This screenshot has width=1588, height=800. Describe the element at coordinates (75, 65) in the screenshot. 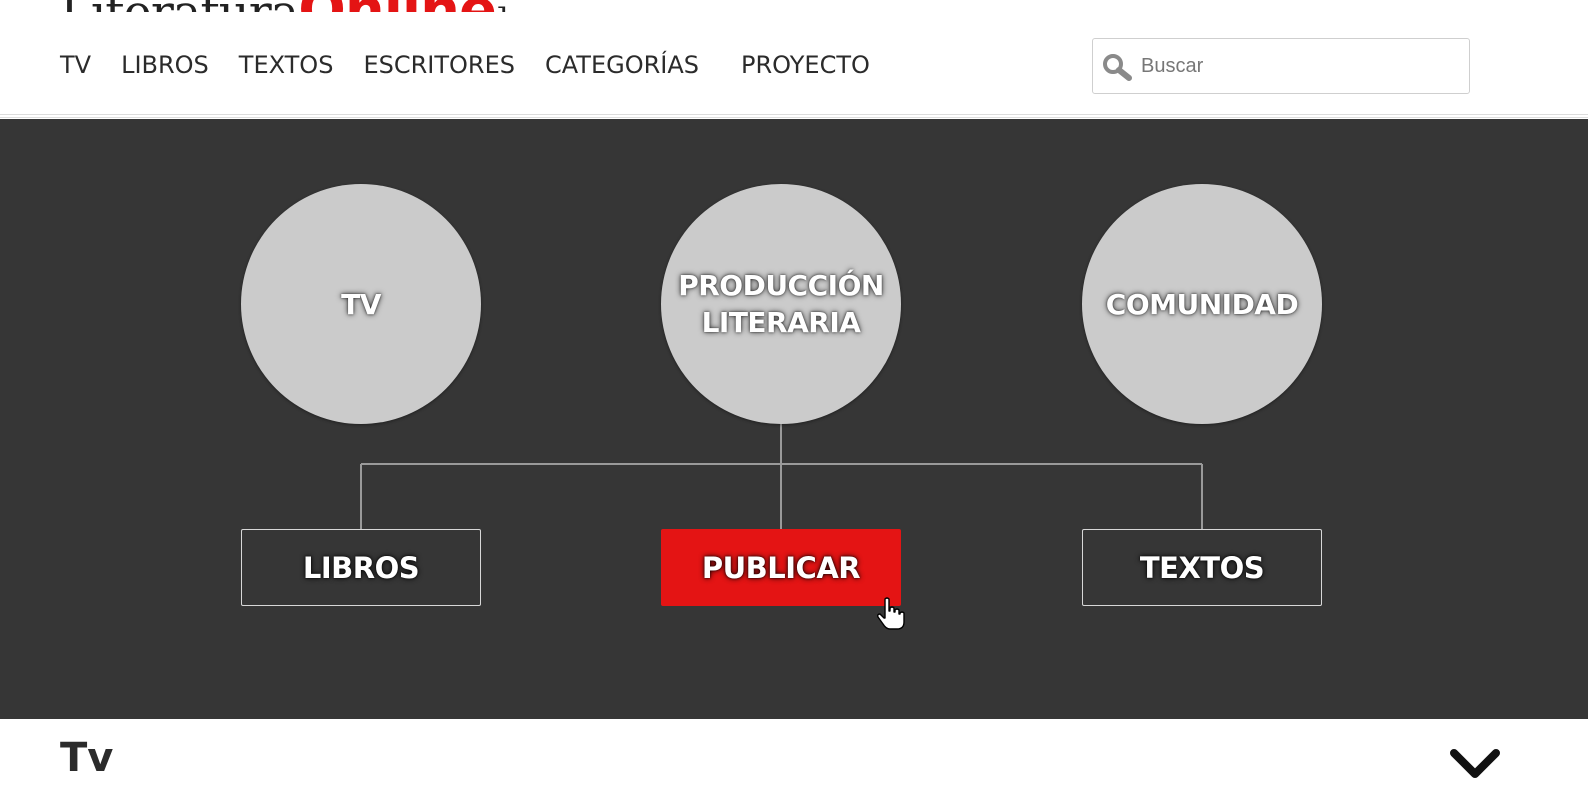

I see `nav-item-tv: TV` at that location.